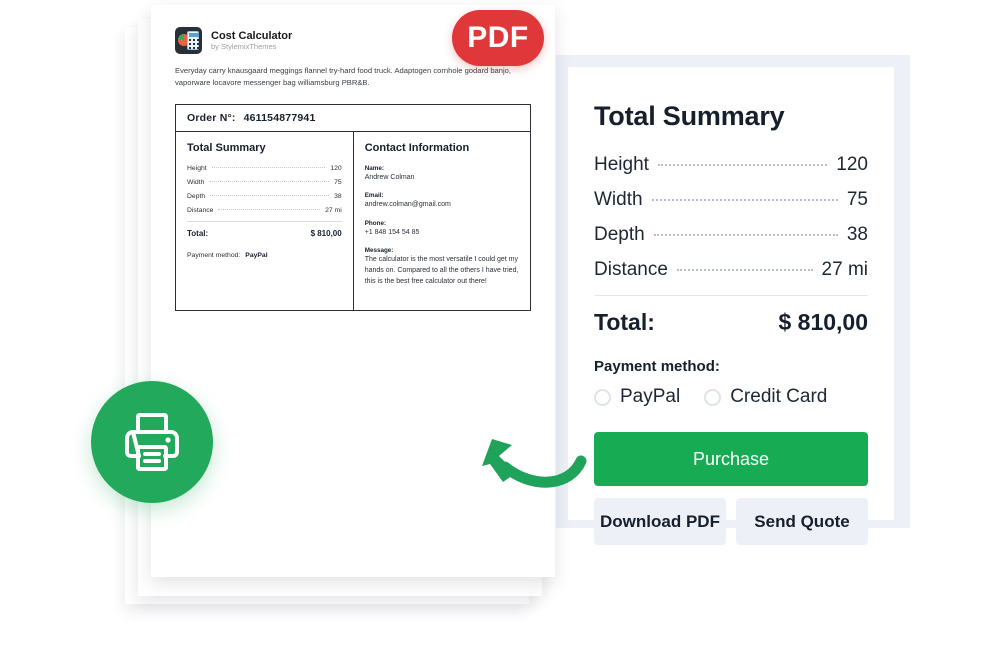  I want to click on secondary-button-row: Download PDF Send Quote, so click(731, 521).